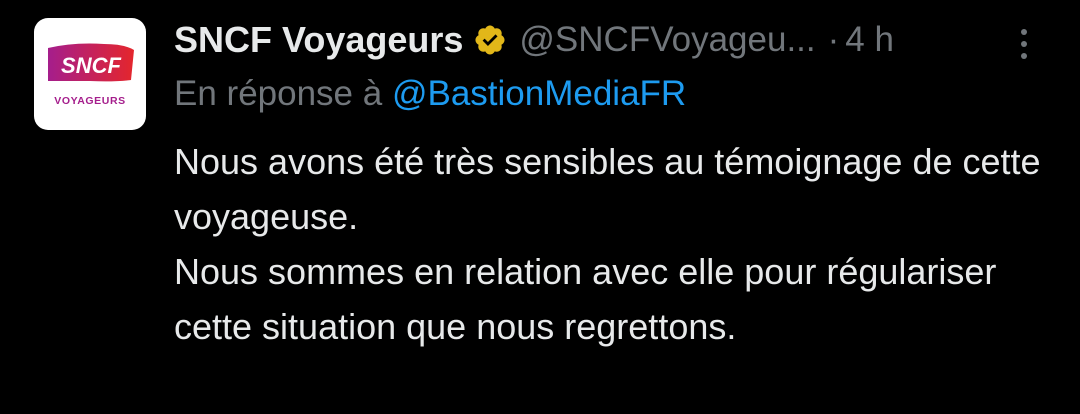  I want to click on timestamp: 4 h, so click(869, 40).